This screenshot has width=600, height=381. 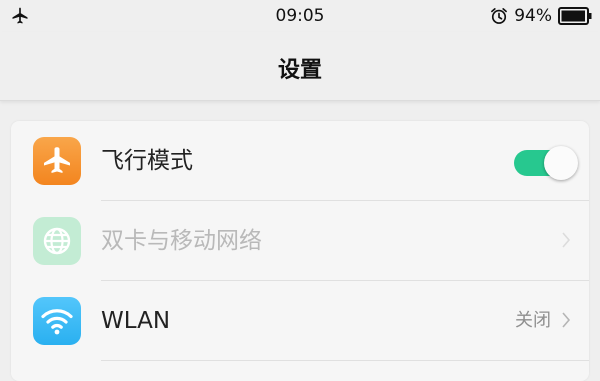 What do you see at coordinates (57, 161) in the screenshot?
I see `airplane-mode-icon` at bounding box center [57, 161].